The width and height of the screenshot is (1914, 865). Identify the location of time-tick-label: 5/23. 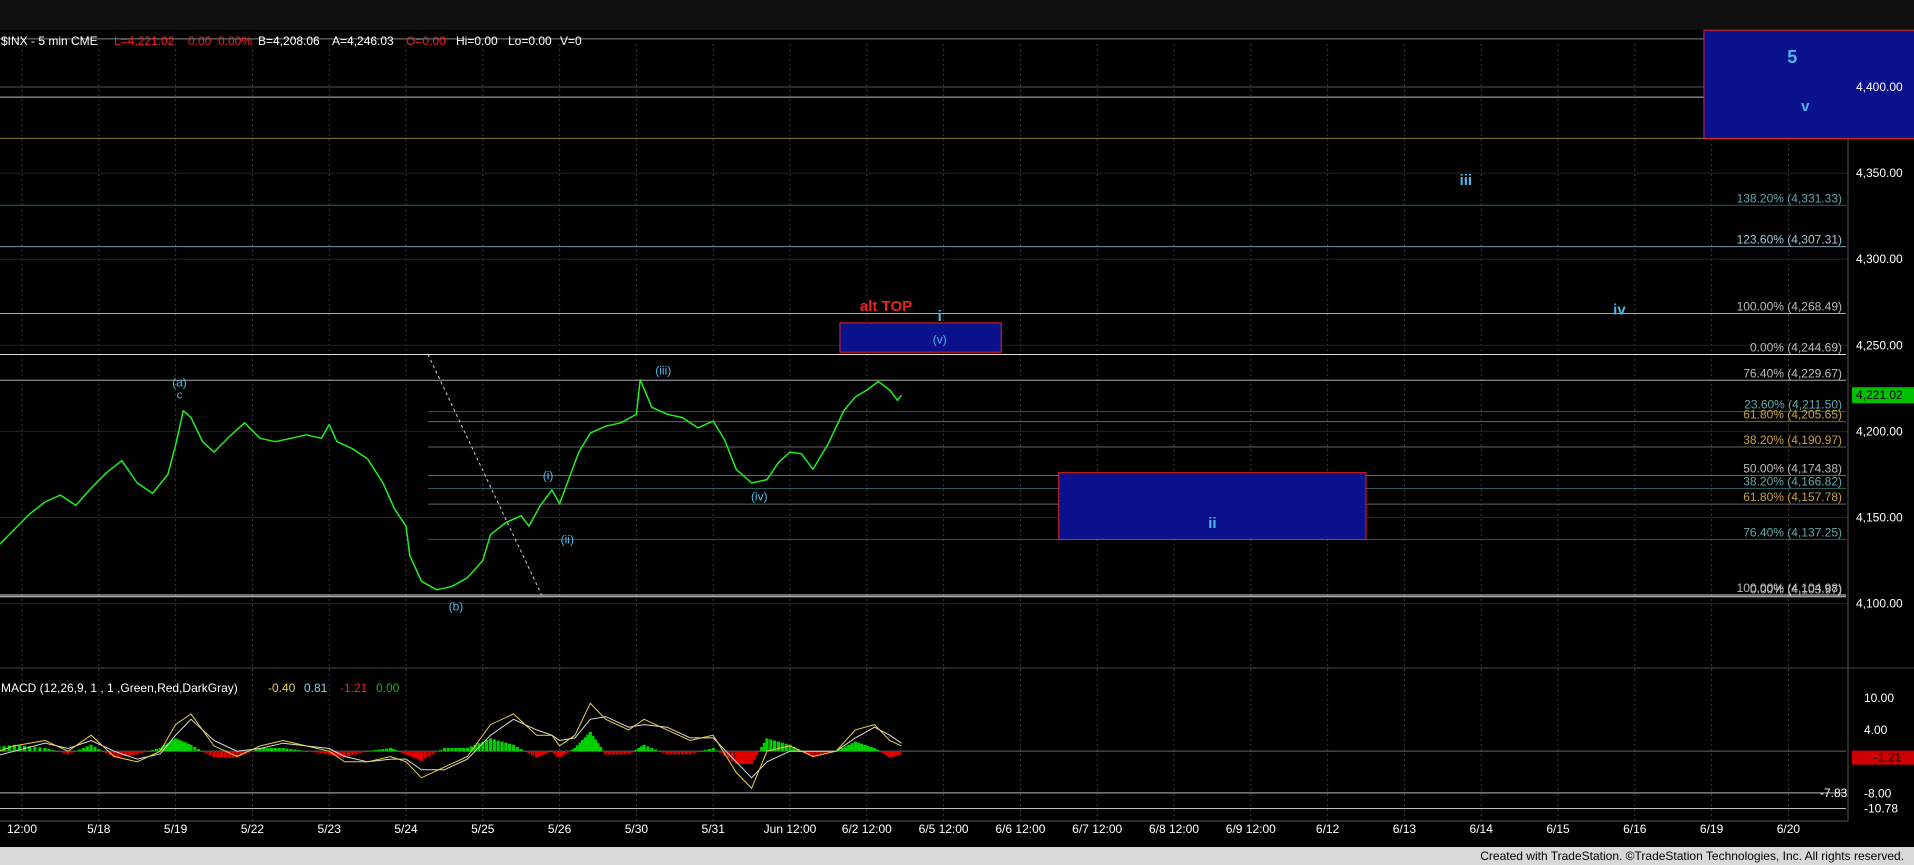
(330, 829).